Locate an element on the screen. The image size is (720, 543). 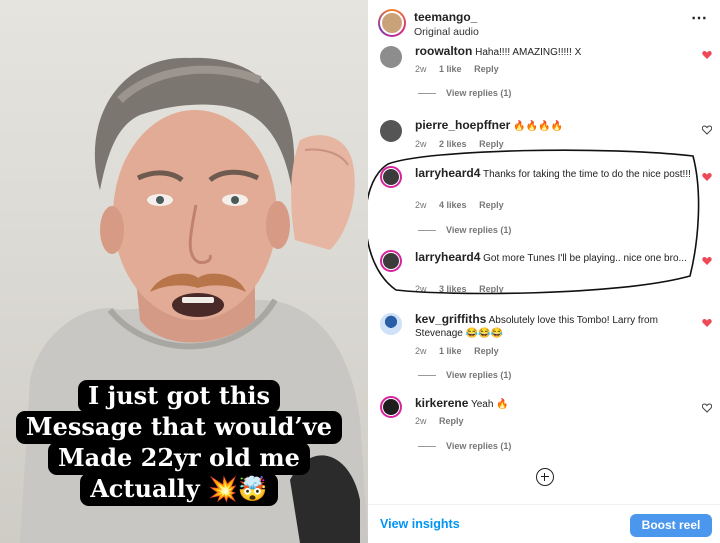
original-audio-link: Original audio is located at coordinates (446, 32).